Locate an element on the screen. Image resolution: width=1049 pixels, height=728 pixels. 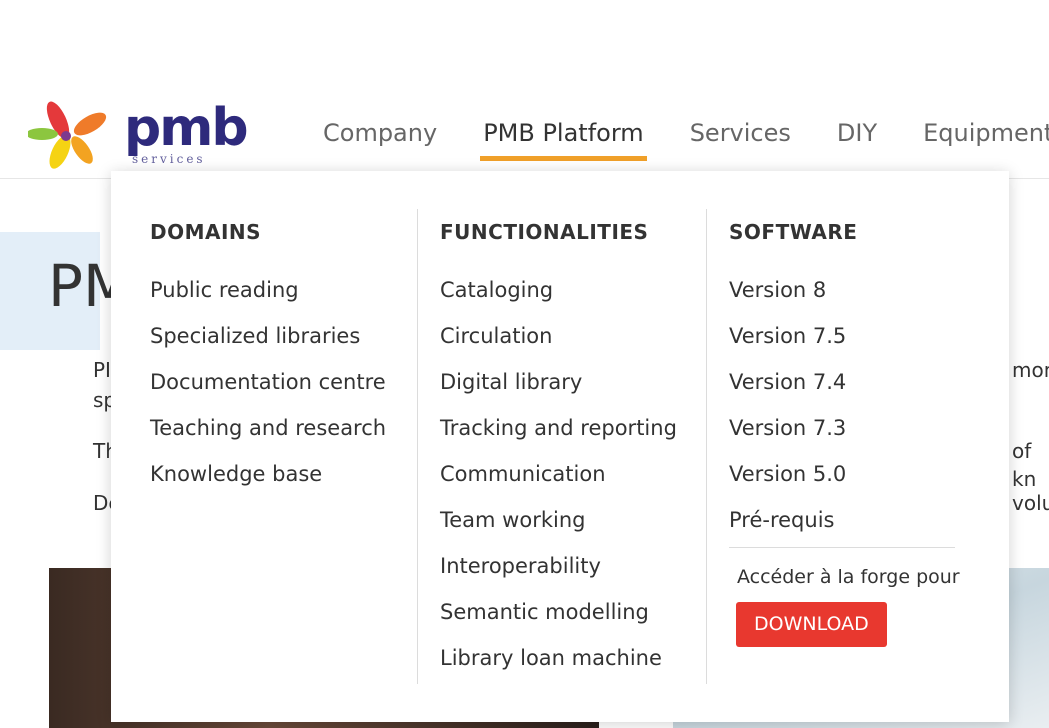
download-button: DOWNLOAD is located at coordinates (811, 624).